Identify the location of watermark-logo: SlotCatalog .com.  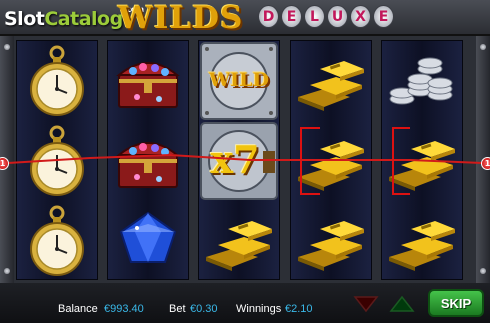
(74, 17).